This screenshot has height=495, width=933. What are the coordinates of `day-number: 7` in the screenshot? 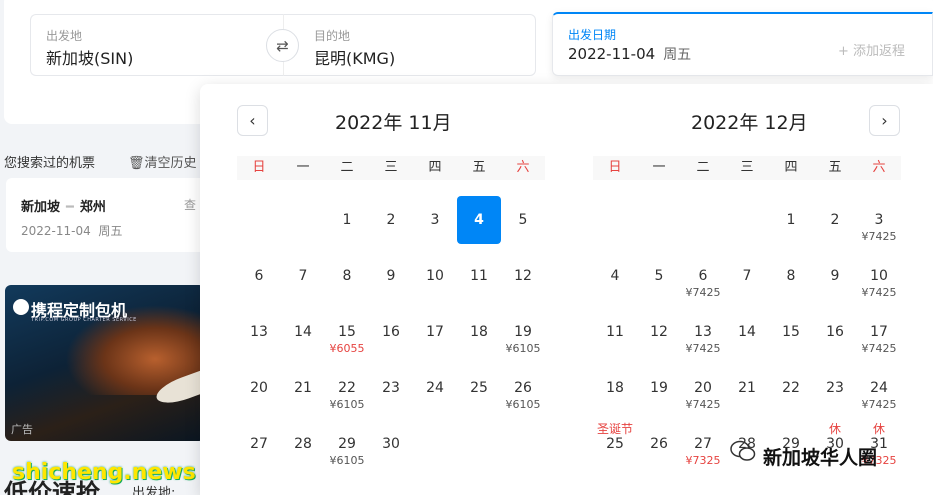 It's located at (303, 276).